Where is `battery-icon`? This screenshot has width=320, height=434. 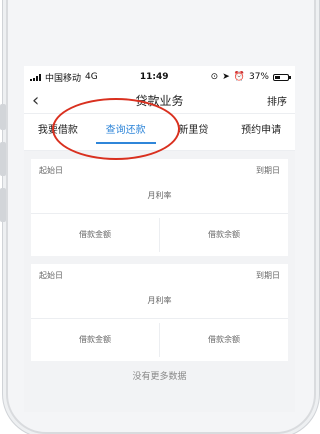 battery-icon is located at coordinates (281, 77).